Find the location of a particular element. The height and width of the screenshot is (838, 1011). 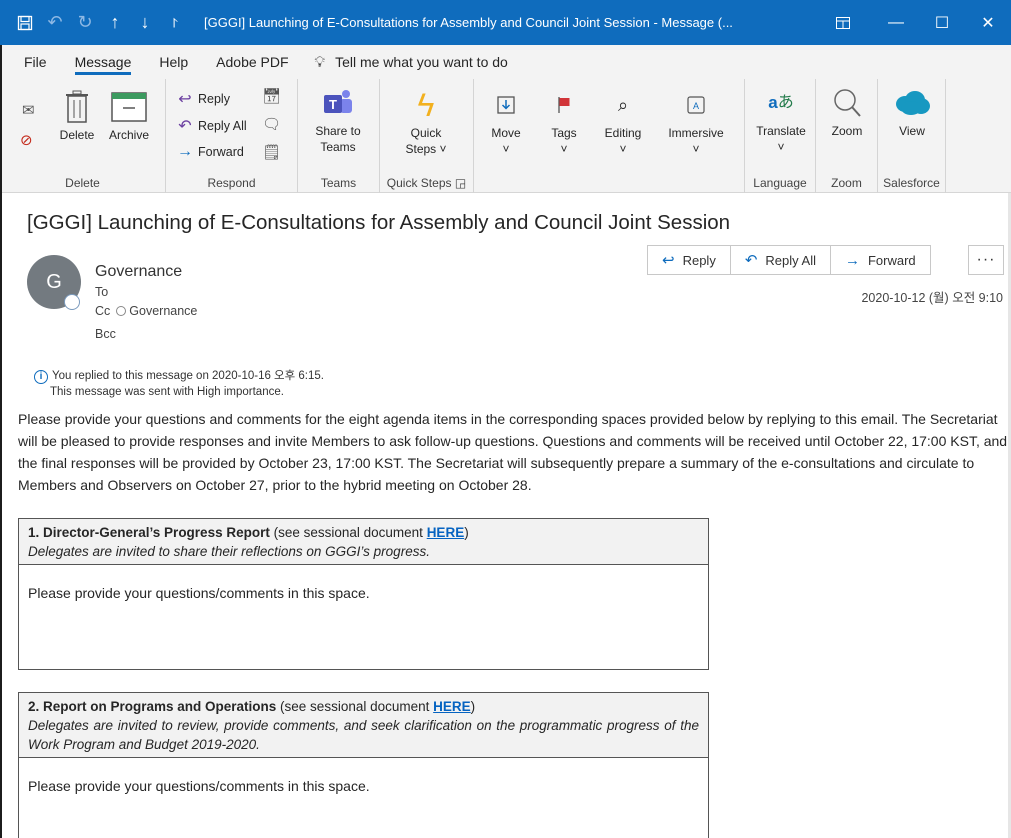

move-button: Move ˅ is located at coordinates (506, 121).